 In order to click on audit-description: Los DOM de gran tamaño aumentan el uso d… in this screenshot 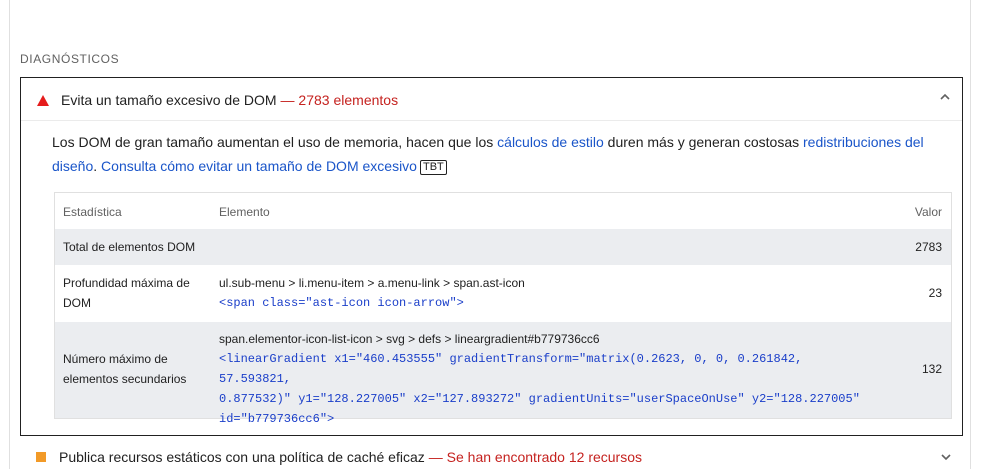, I will do `click(492, 154)`.